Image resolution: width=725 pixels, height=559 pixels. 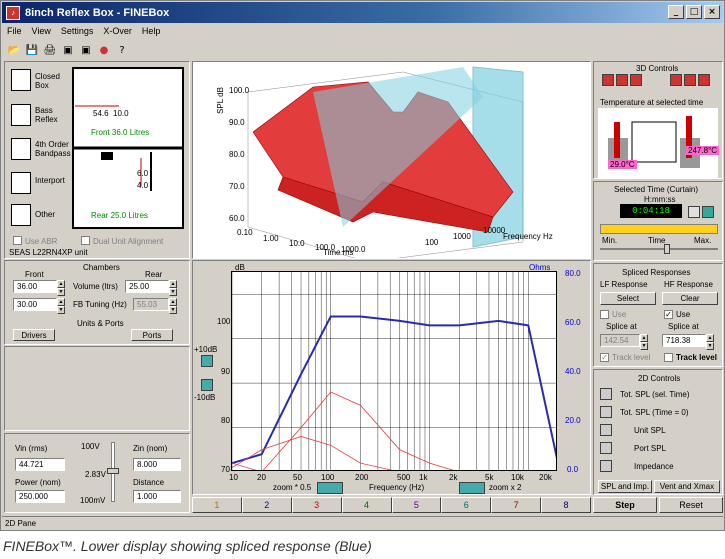 I want to click on menu-view: View, so click(x=41, y=32).